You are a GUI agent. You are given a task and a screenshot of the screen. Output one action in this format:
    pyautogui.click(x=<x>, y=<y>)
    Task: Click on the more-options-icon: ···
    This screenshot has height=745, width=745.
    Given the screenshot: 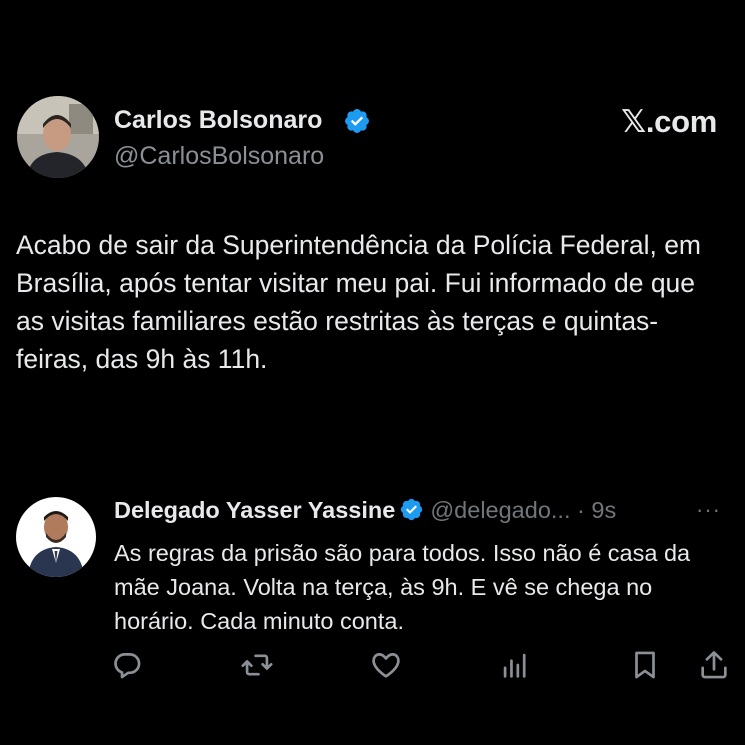 What is the action you would take?
    pyautogui.click(x=708, y=510)
    